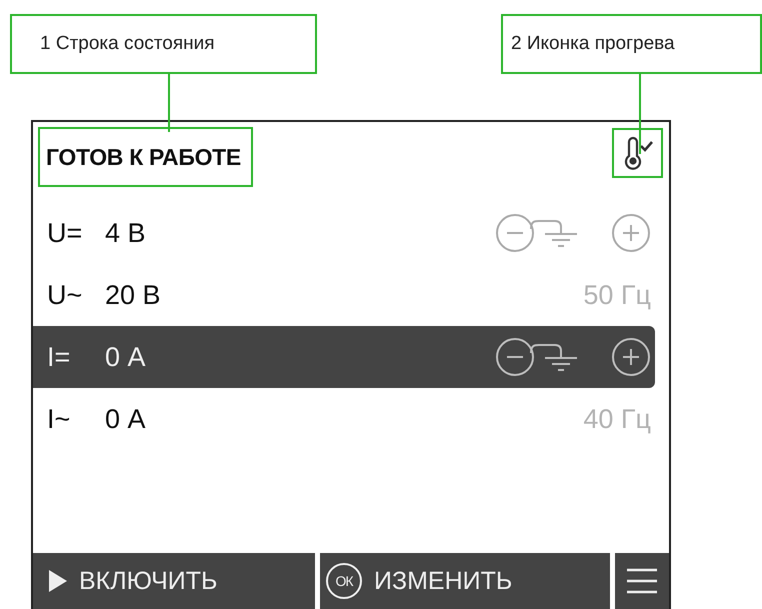 The image size is (762, 609). Describe the element at coordinates (59, 419) in the screenshot. I see `quantity-label: I~` at that location.